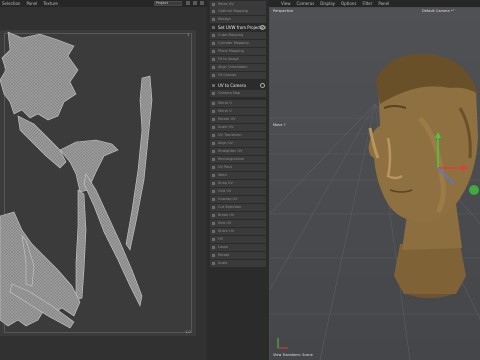  I want to click on viewport-title: Perspective, so click(283, 11).